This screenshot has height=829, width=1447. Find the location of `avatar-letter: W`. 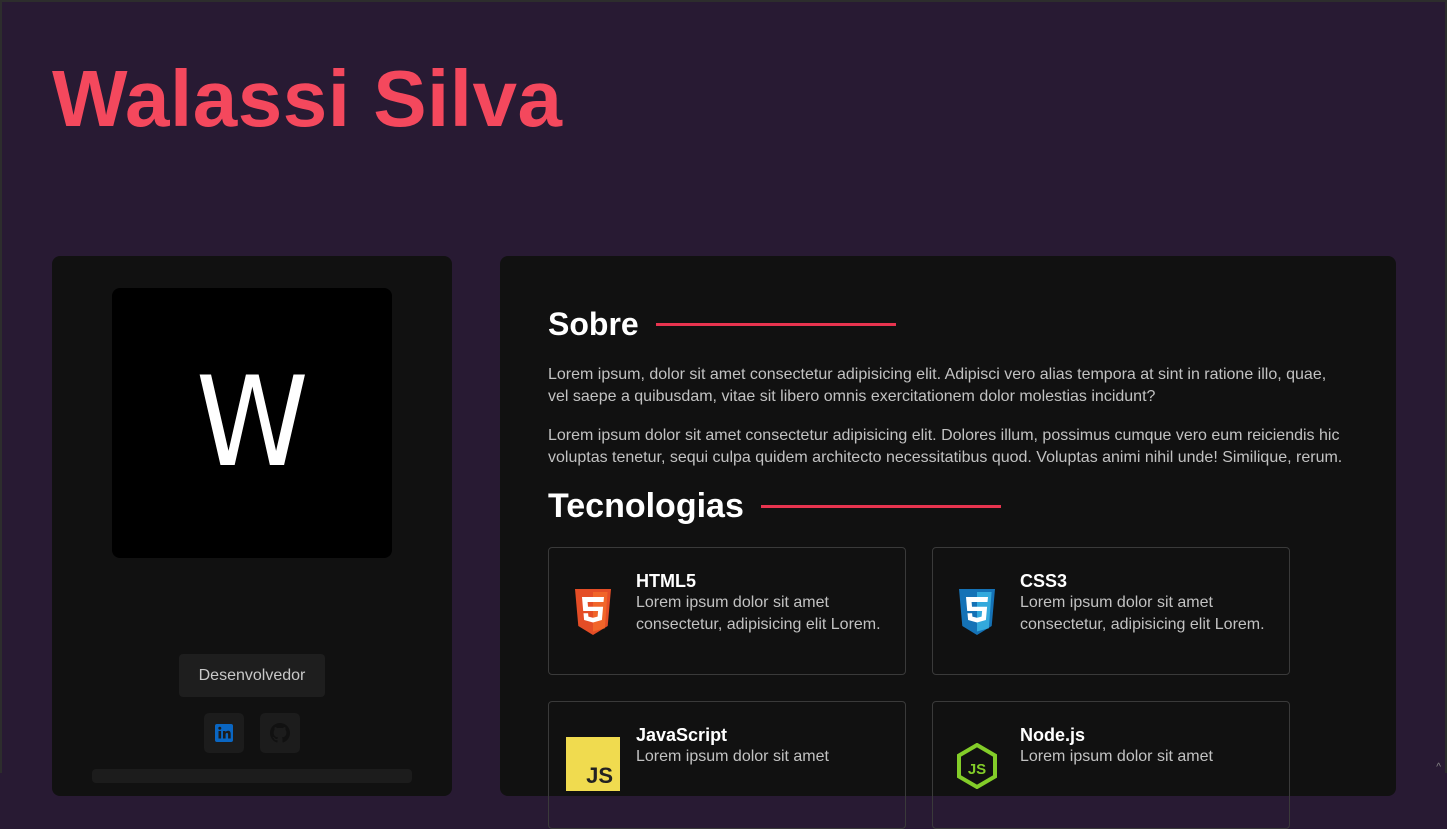

avatar-letter: W is located at coordinates (252, 423).